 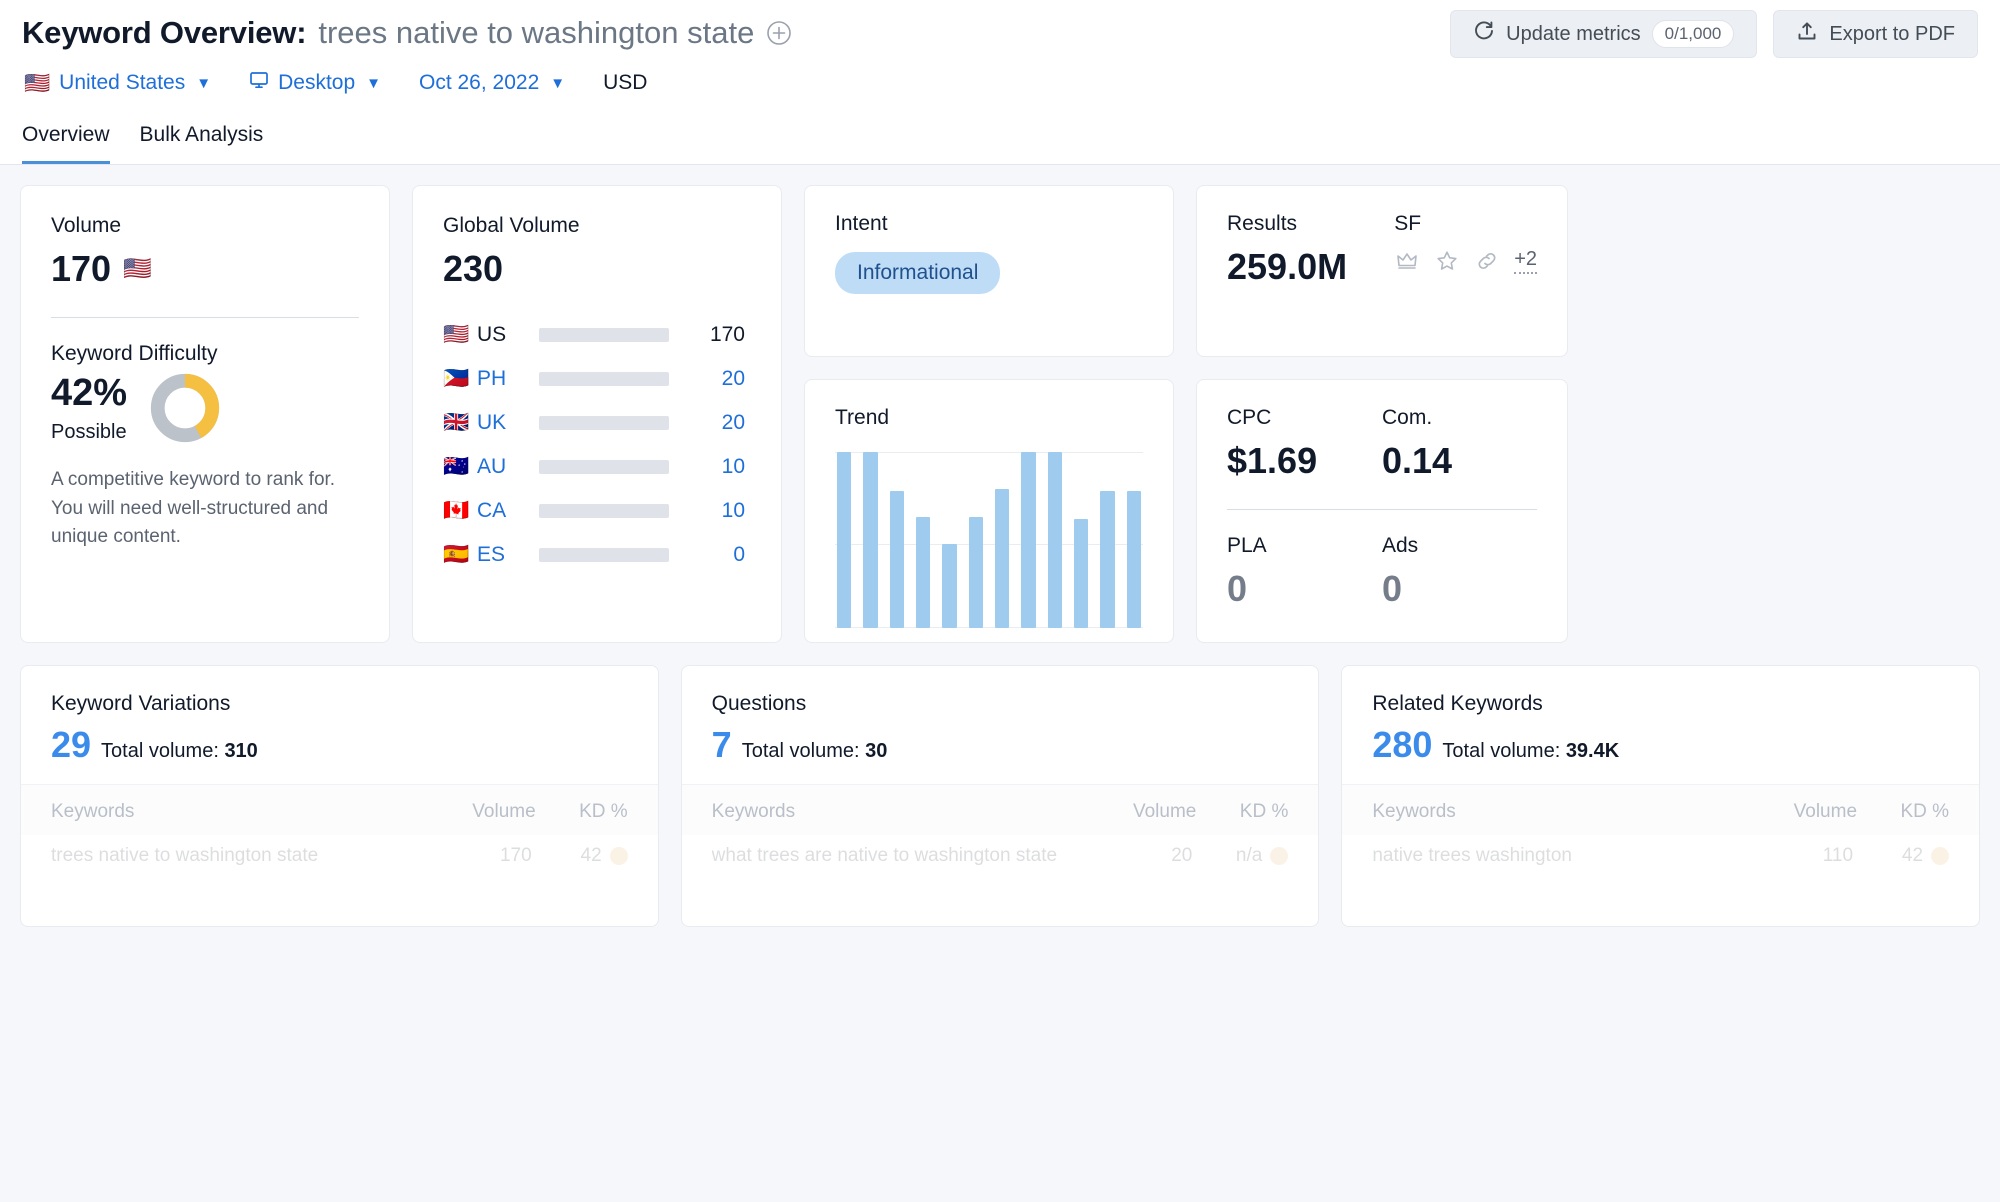 I want to click on us-flag-icon: 🇺🇸, so click(x=137, y=268).